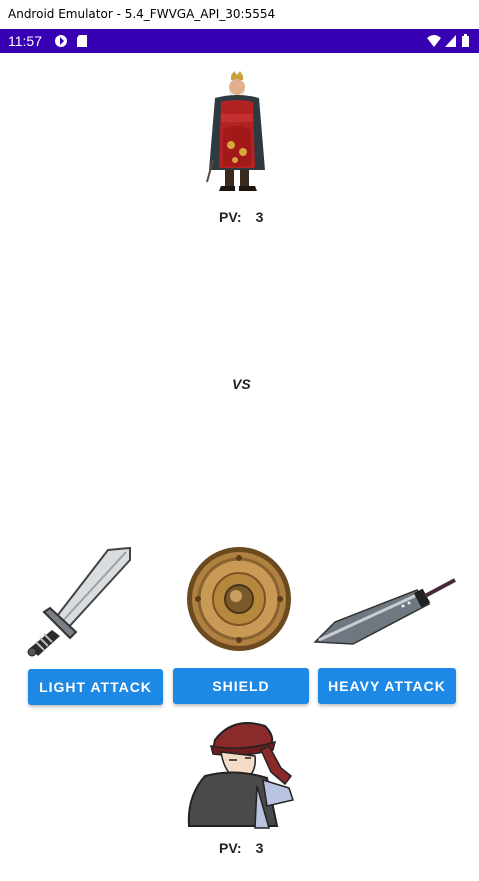 The image size is (479, 881). Describe the element at coordinates (465, 40) in the screenshot. I see `battery-icon` at that location.